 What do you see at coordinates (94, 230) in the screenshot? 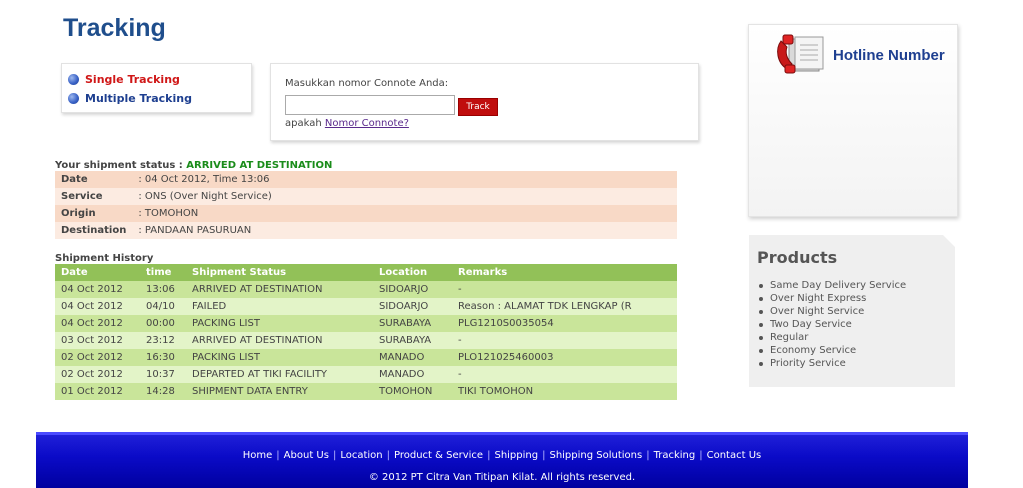
I see `info-key: Destination` at bounding box center [94, 230].